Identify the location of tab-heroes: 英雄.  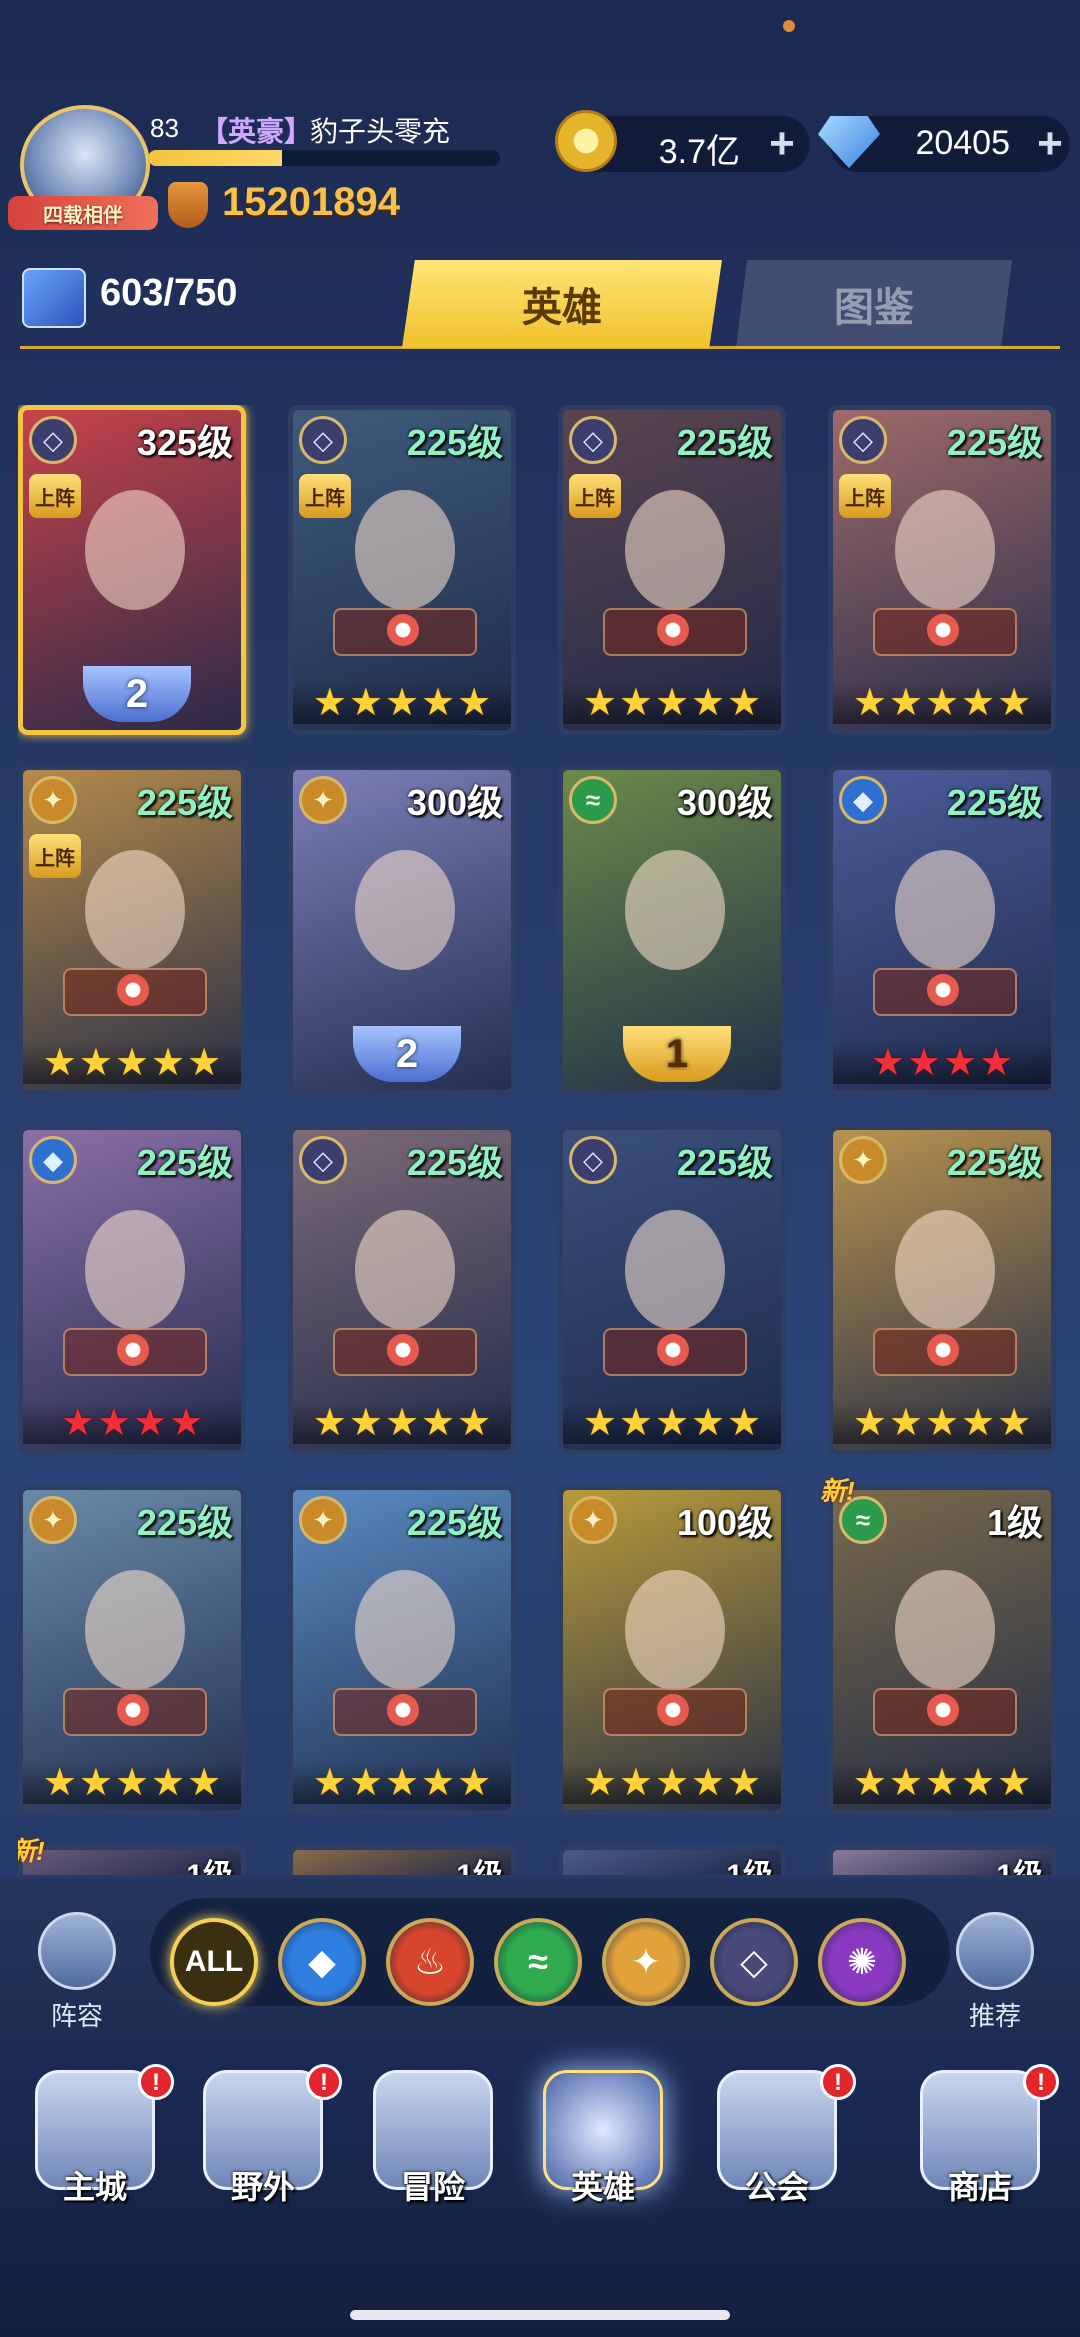
(562, 304).